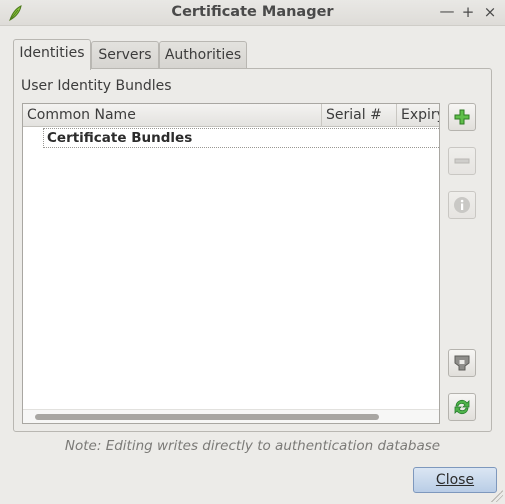  Describe the element at coordinates (447, 11) in the screenshot. I see `minimize-button: —` at that location.